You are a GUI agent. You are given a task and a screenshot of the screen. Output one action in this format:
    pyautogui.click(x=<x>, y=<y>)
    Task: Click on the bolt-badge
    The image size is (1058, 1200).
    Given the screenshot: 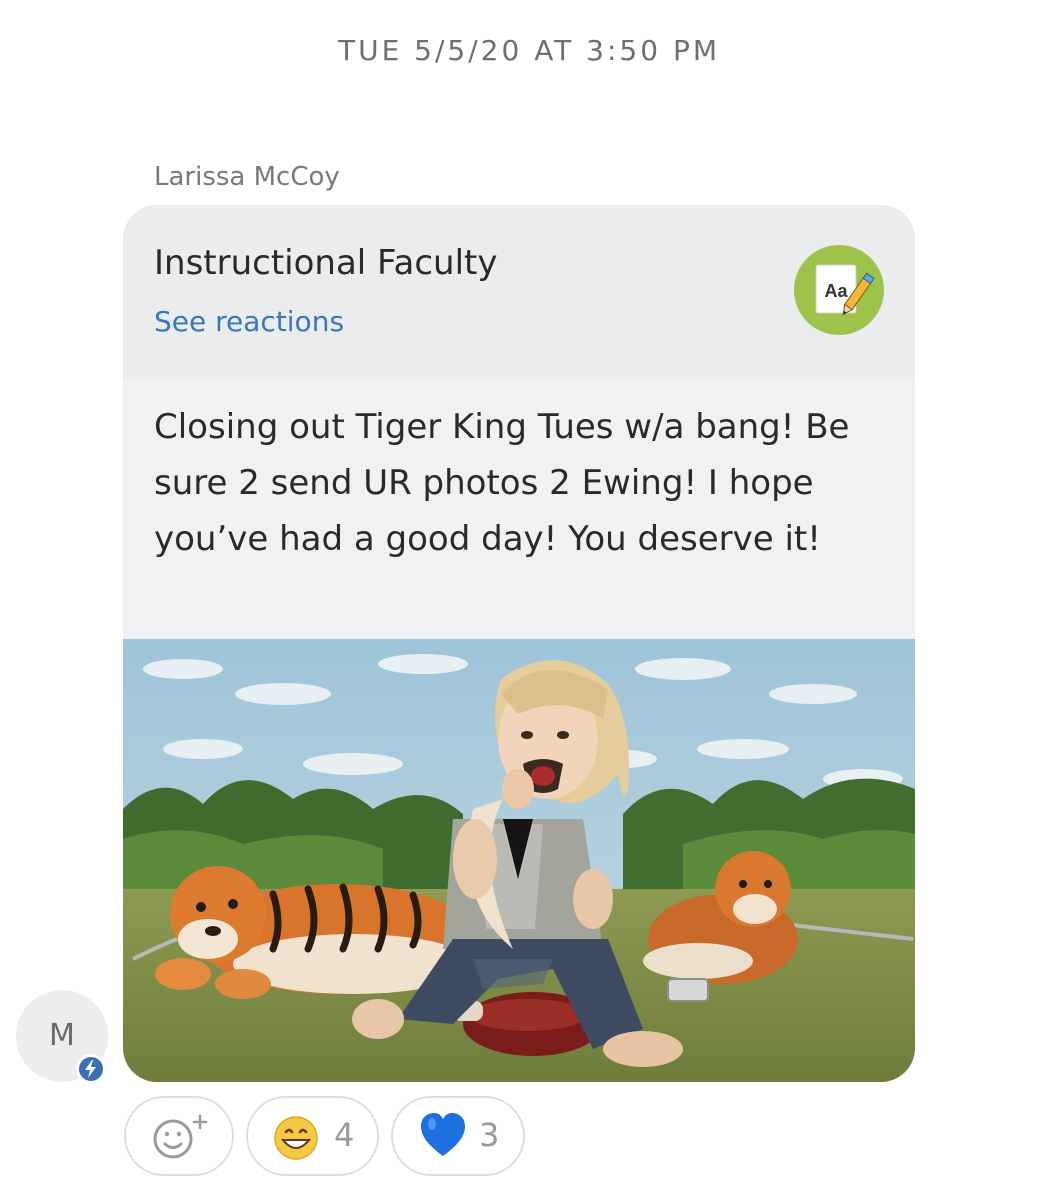 What is the action you would take?
    pyautogui.click(x=91, y=1069)
    